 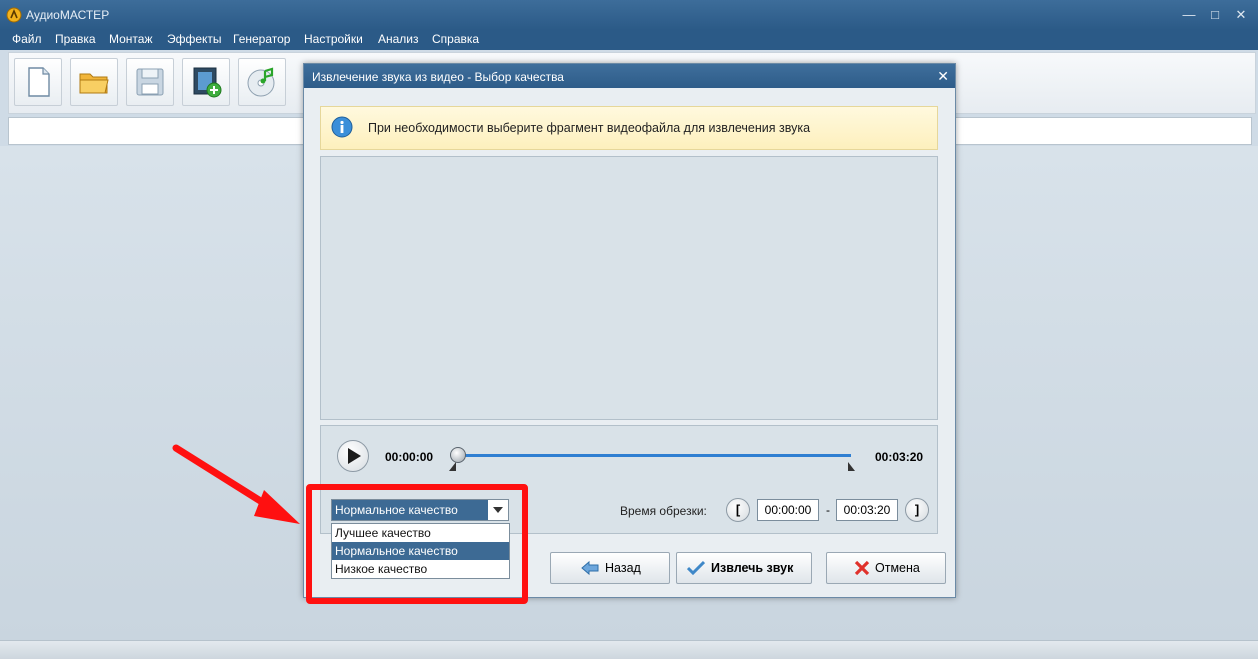 I want to click on menu-file: Файл, so click(x=27, y=39).